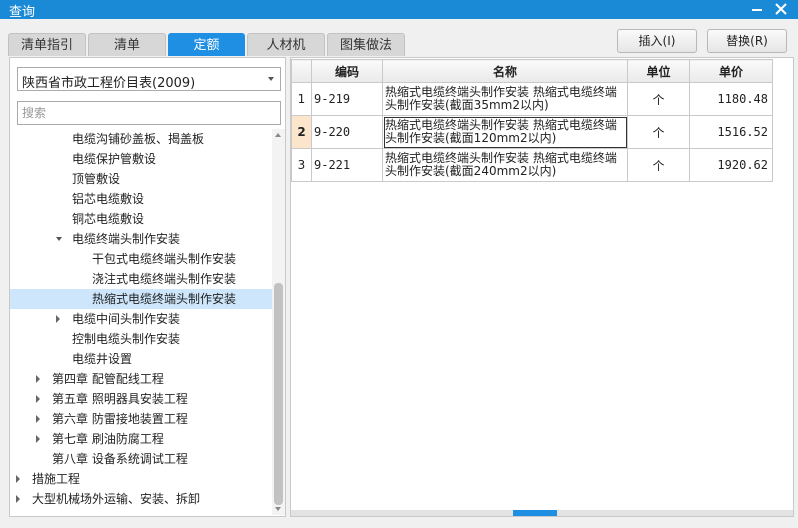 The image size is (798, 528). I want to click on search-input, so click(149, 113).